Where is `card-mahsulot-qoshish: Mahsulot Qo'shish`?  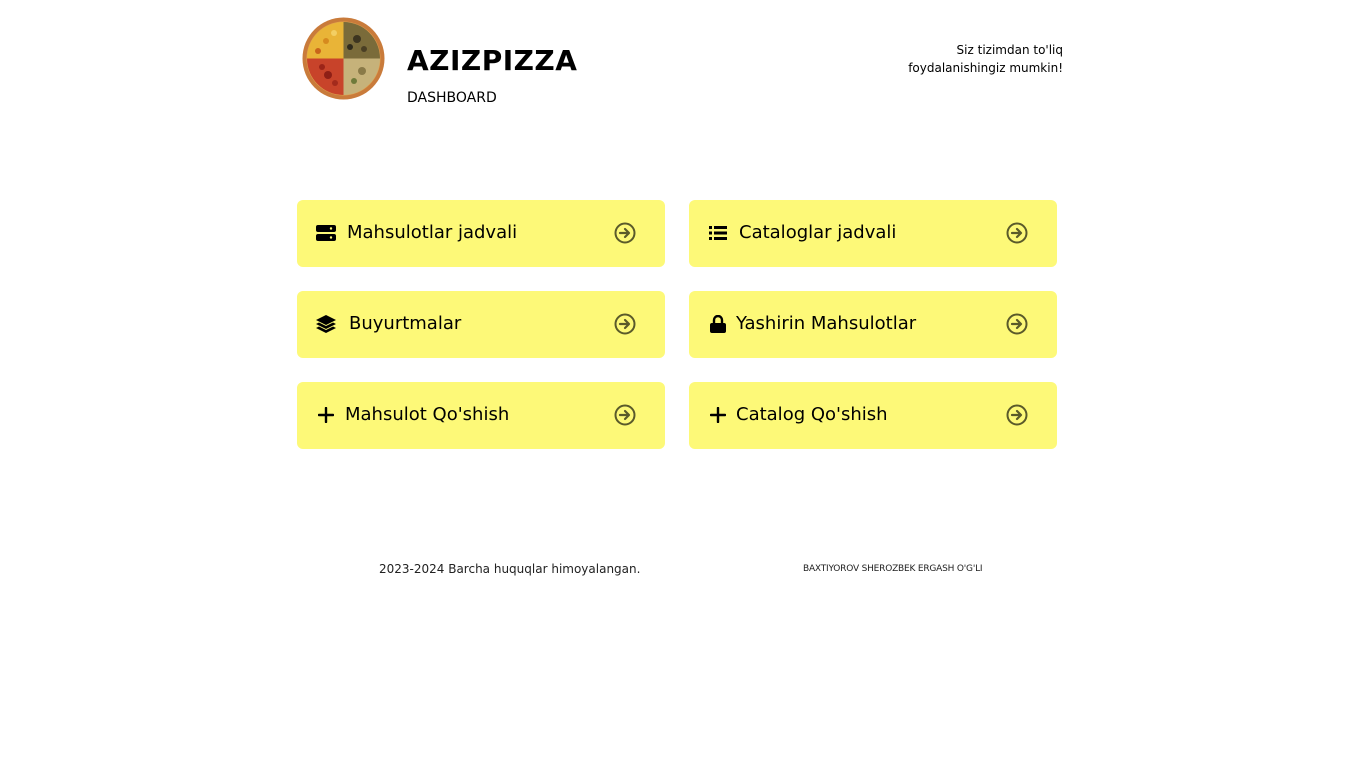
card-mahsulot-qoshish: Mahsulot Qo'shish is located at coordinates (481, 415).